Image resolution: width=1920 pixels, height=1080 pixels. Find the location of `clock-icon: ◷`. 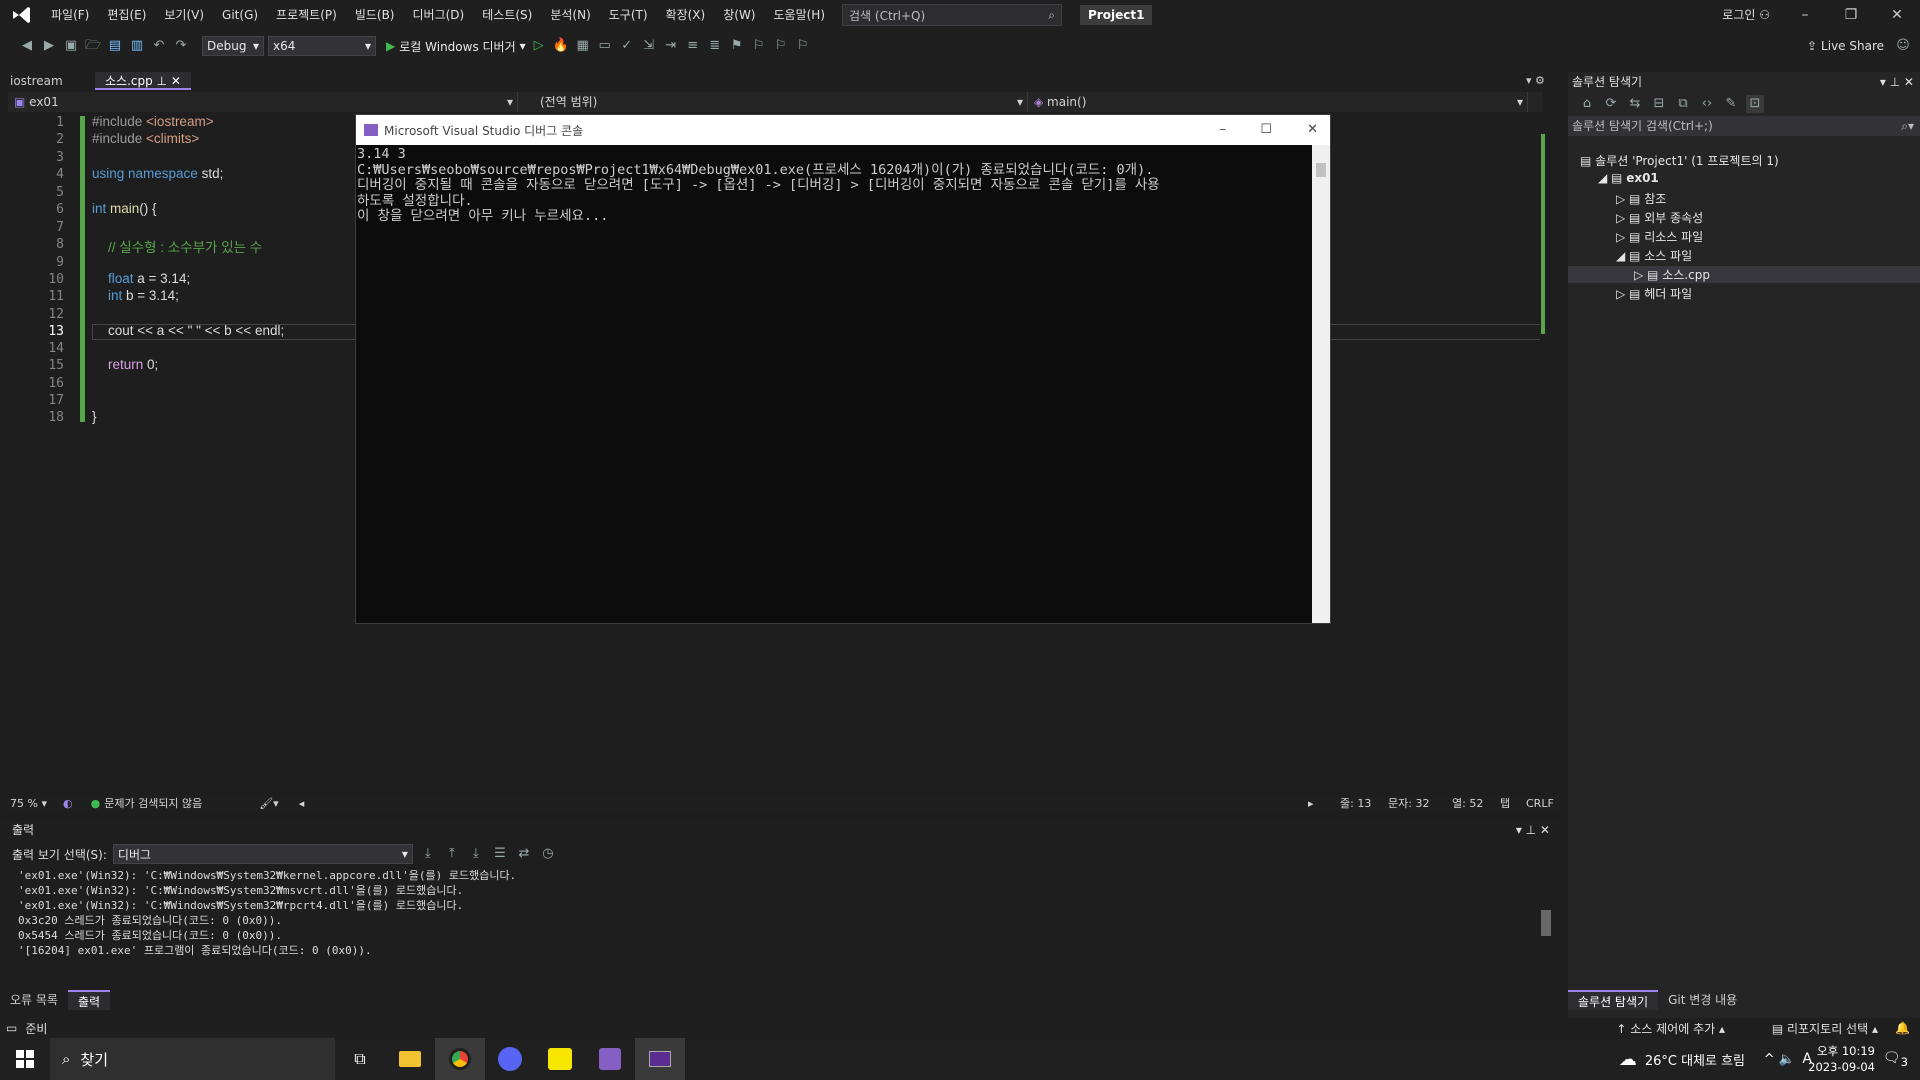

clock-icon: ◷ is located at coordinates (548, 854).